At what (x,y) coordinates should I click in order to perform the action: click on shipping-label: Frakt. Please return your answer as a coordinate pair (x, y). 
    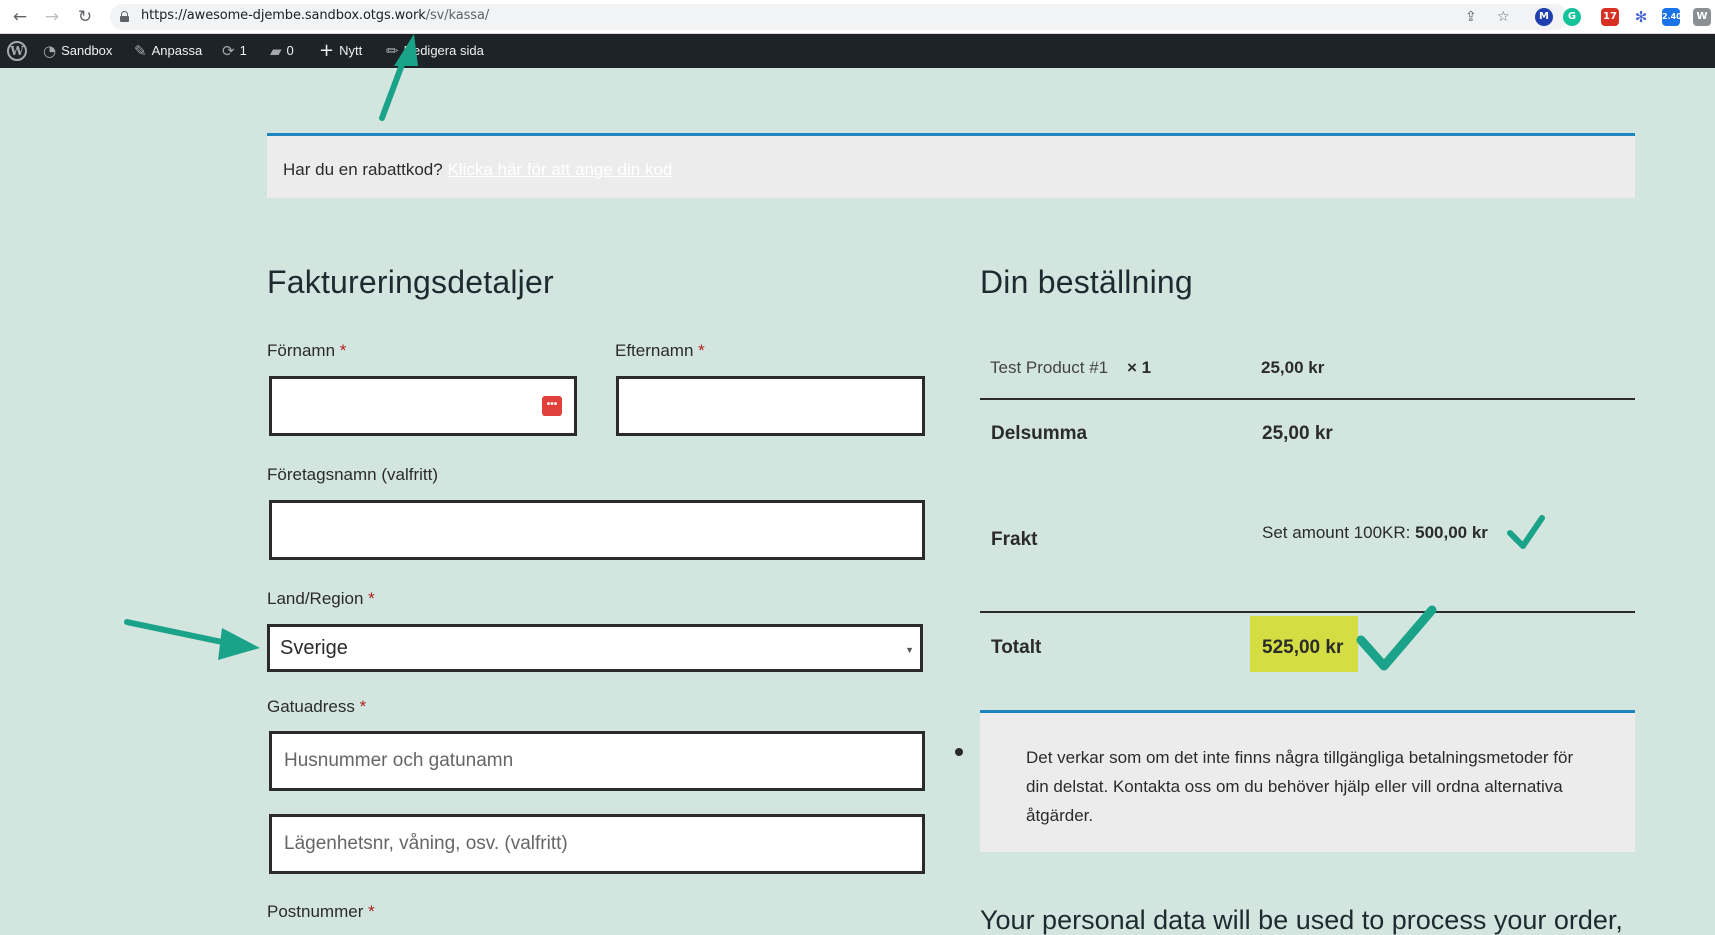
    Looking at the image, I should click on (1014, 539).